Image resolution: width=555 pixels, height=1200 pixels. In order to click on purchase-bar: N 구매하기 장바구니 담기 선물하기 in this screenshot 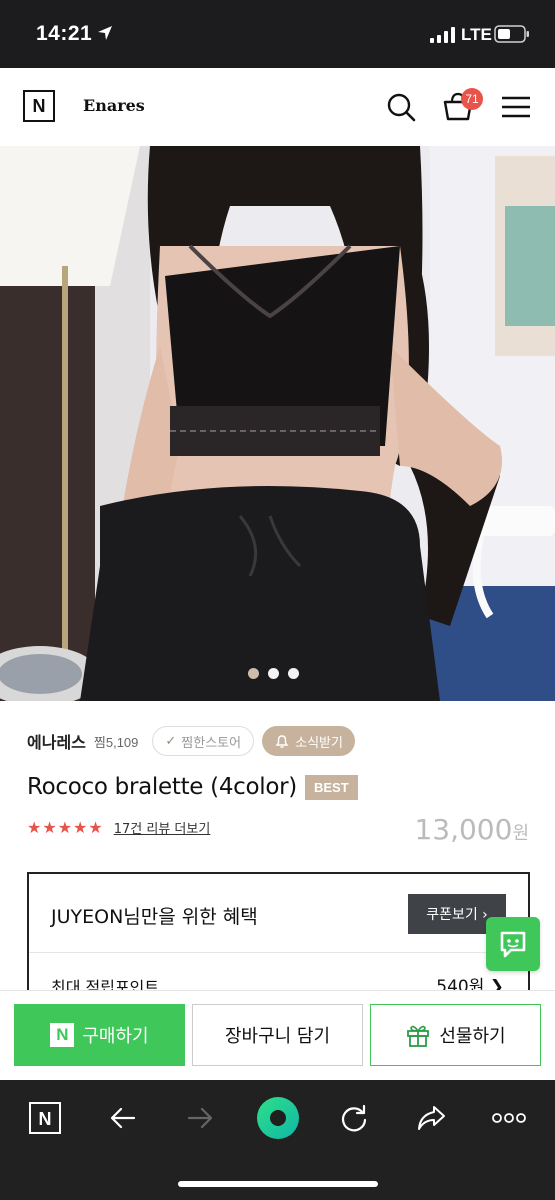, I will do `click(277, 1035)`.